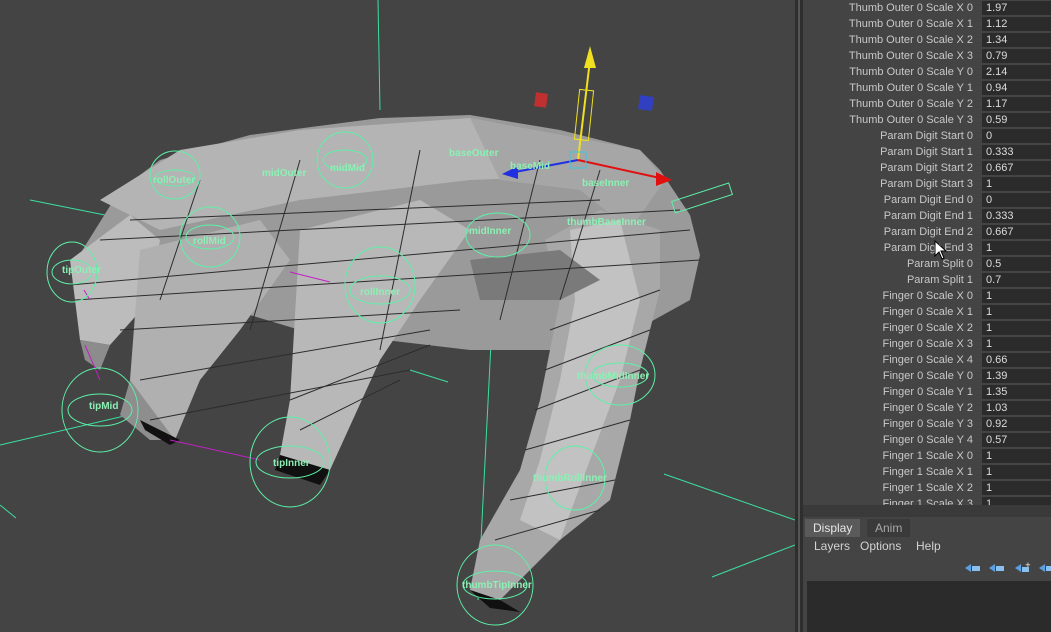  Describe the element at coordinates (1016, 376) in the screenshot. I see `attribute-value-field: 1.39` at that location.